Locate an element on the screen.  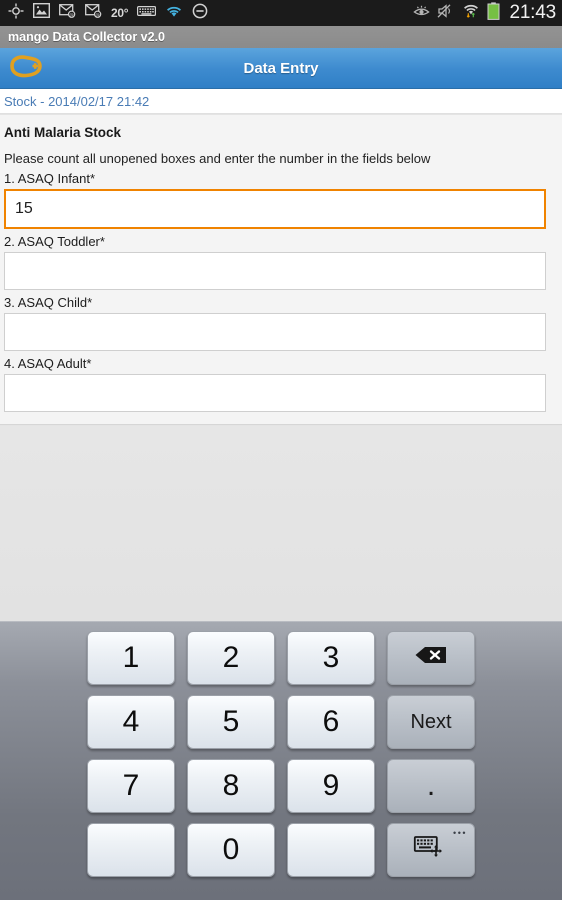
page-title: Data Entry is located at coordinates (281, 68).